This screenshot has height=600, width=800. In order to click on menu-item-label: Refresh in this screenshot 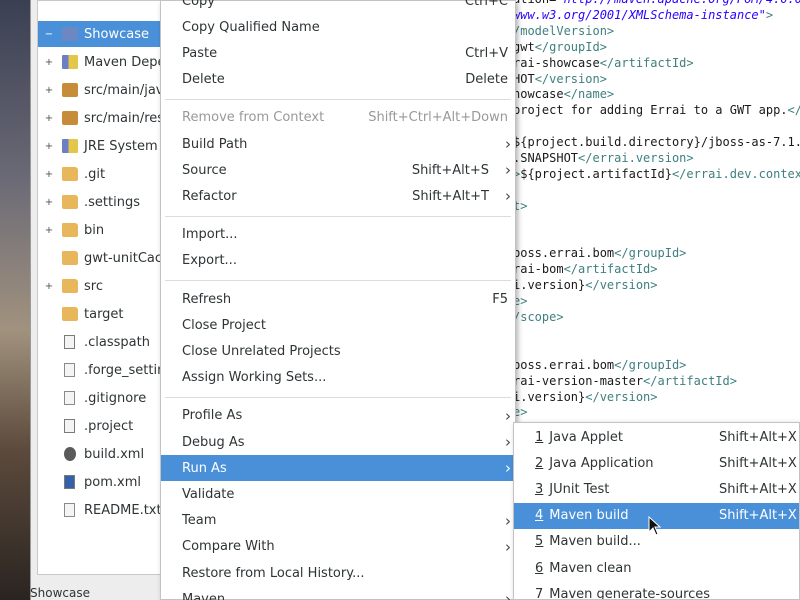, I will do `click(207, 299)`.